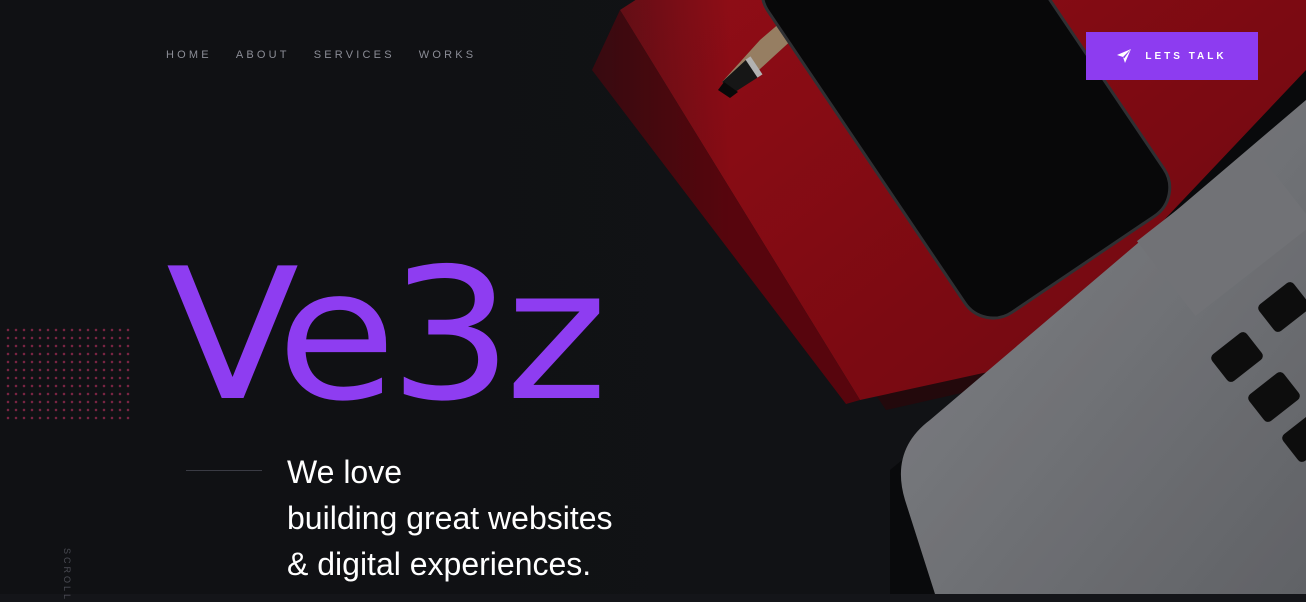 Image resolution: width=1306 pixels, height=602 pixels. I want to click on tagline-line-3: & digital experiences., so click(439, 564).